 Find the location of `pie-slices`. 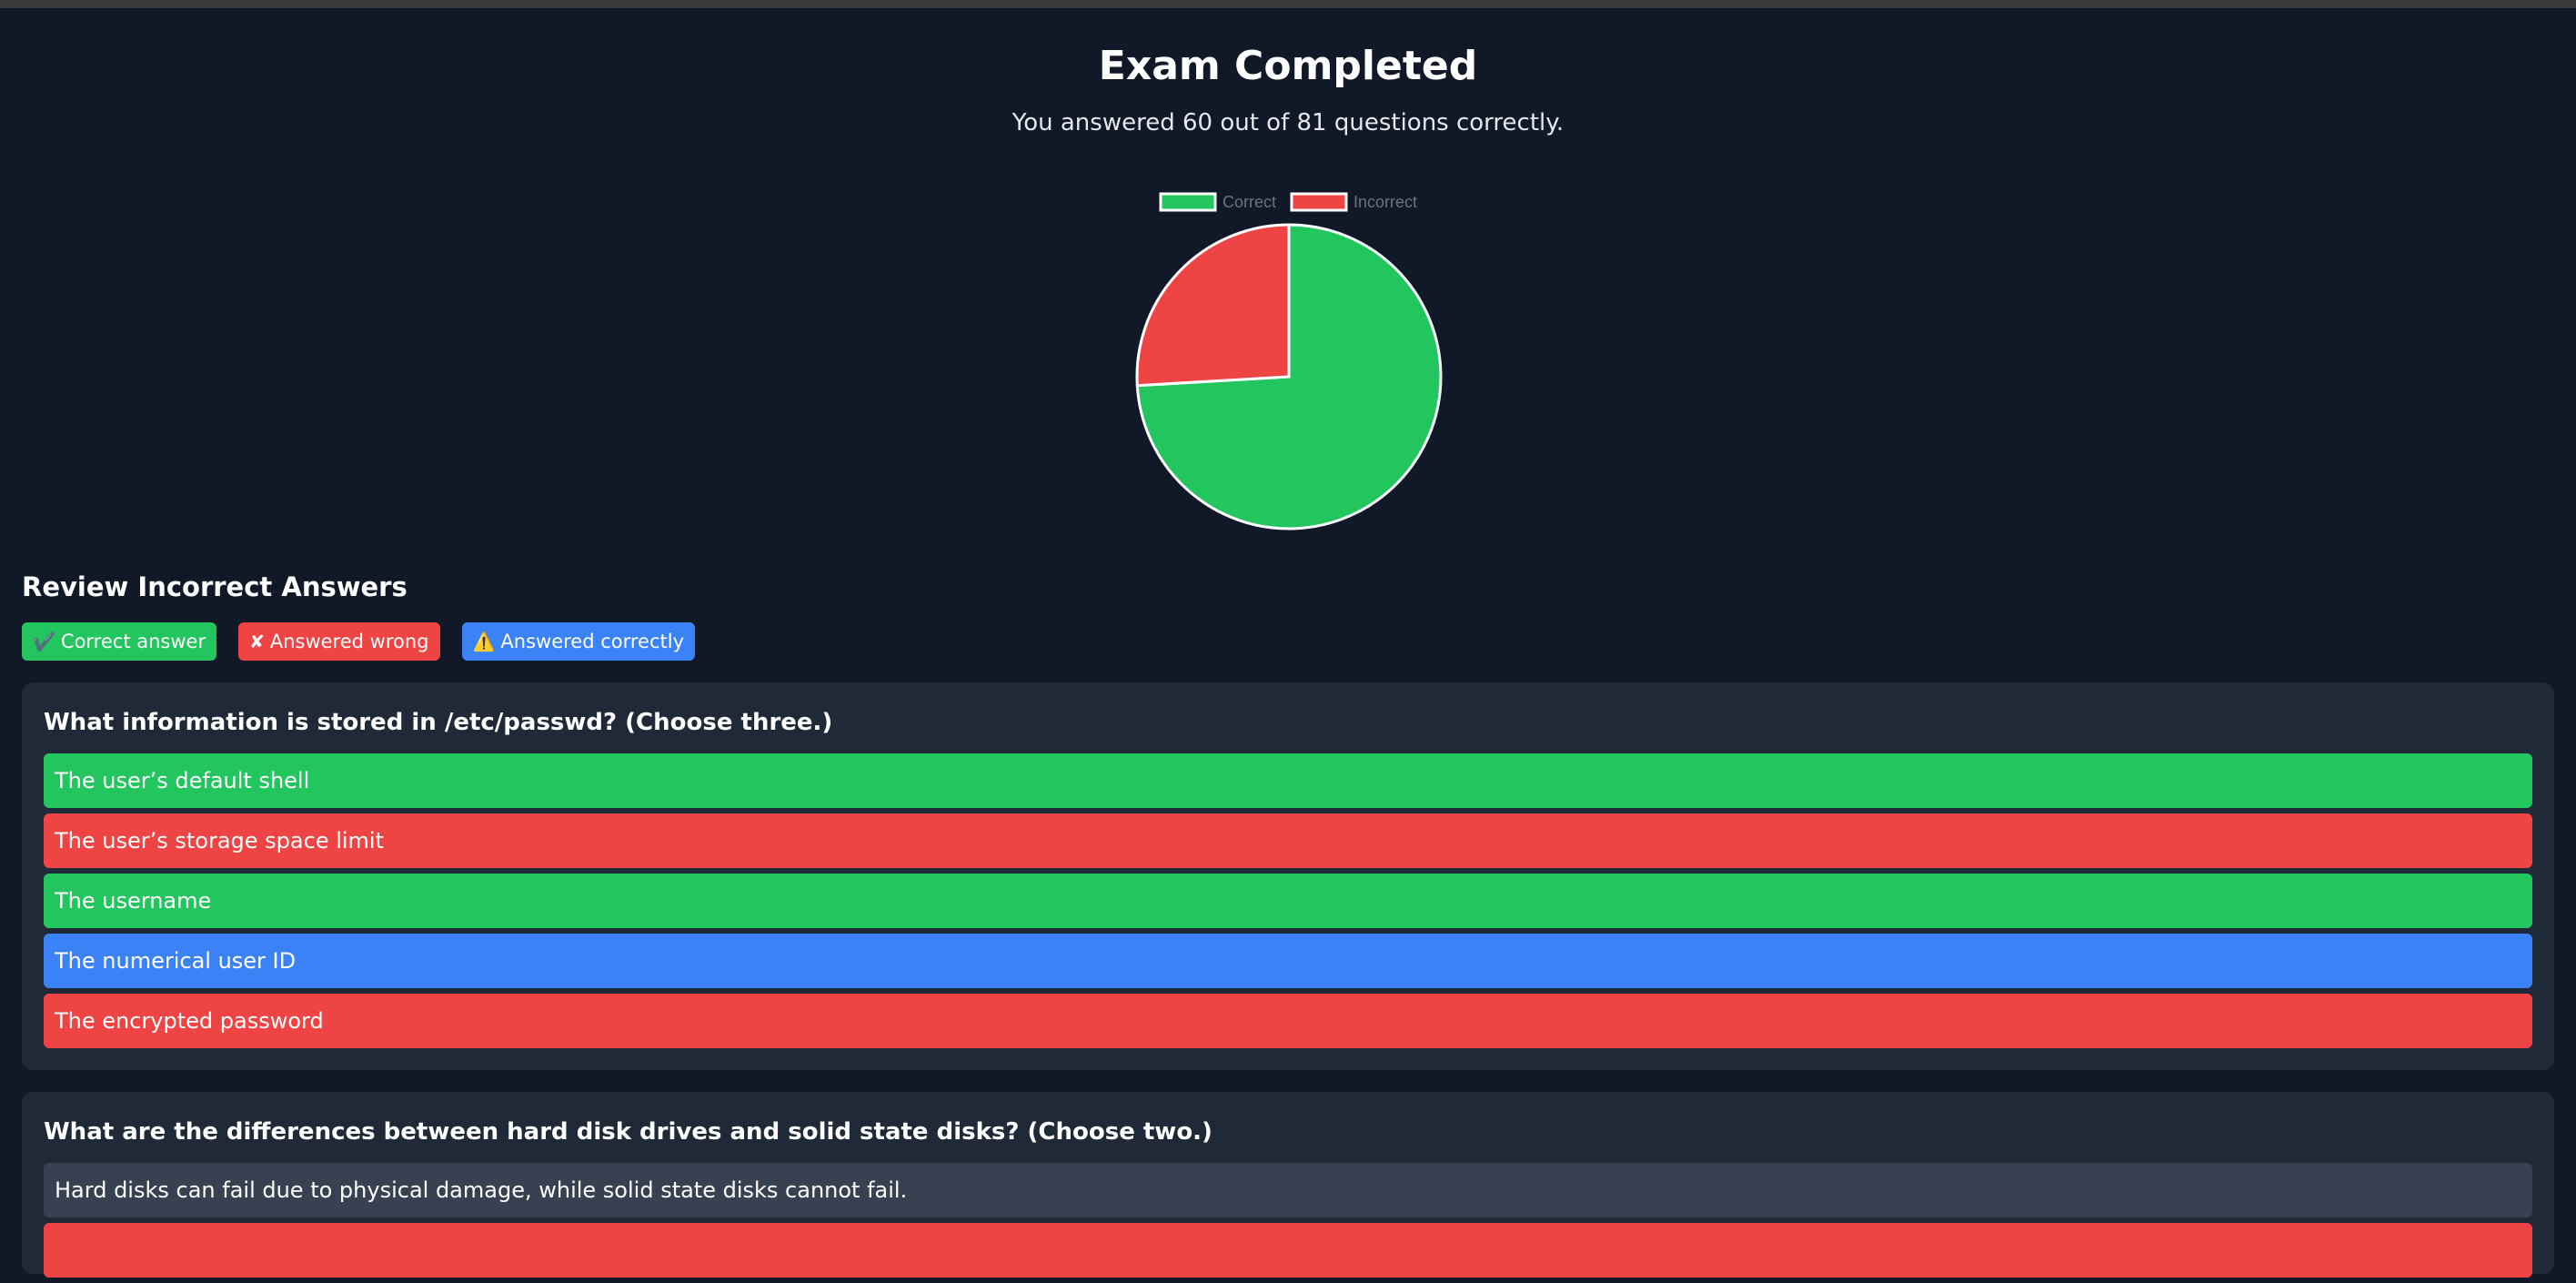

pie-slices is located at coordinates (1289, 377).